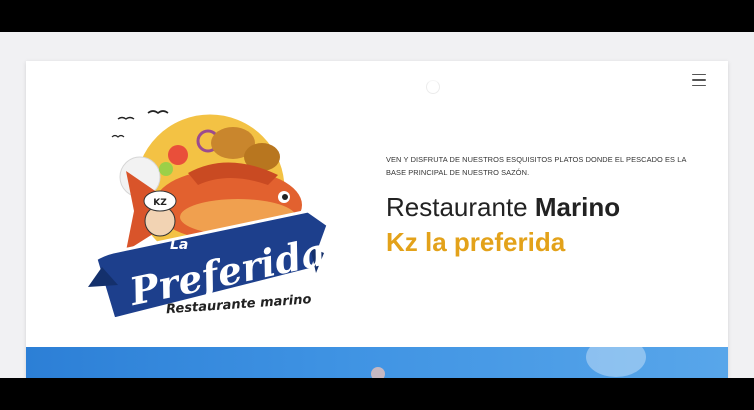  I want to click on page-title: Restaurante Marino, so click(556, 207).